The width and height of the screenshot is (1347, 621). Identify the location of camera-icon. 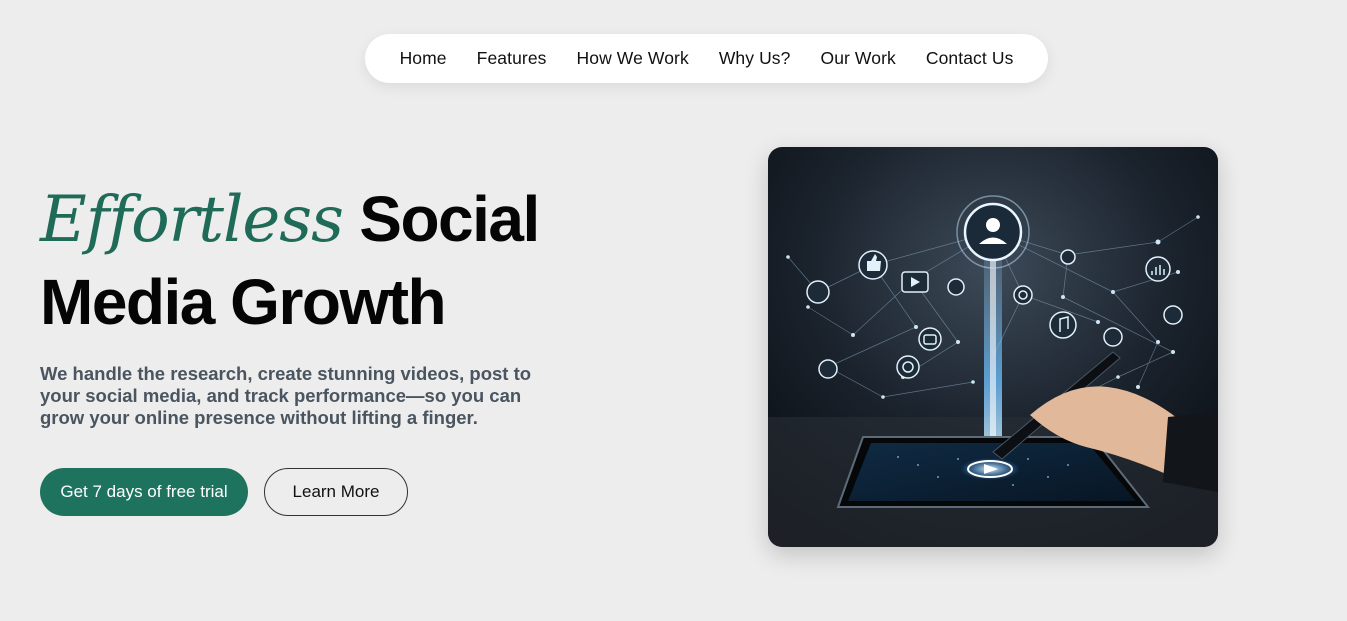
(930, 339).